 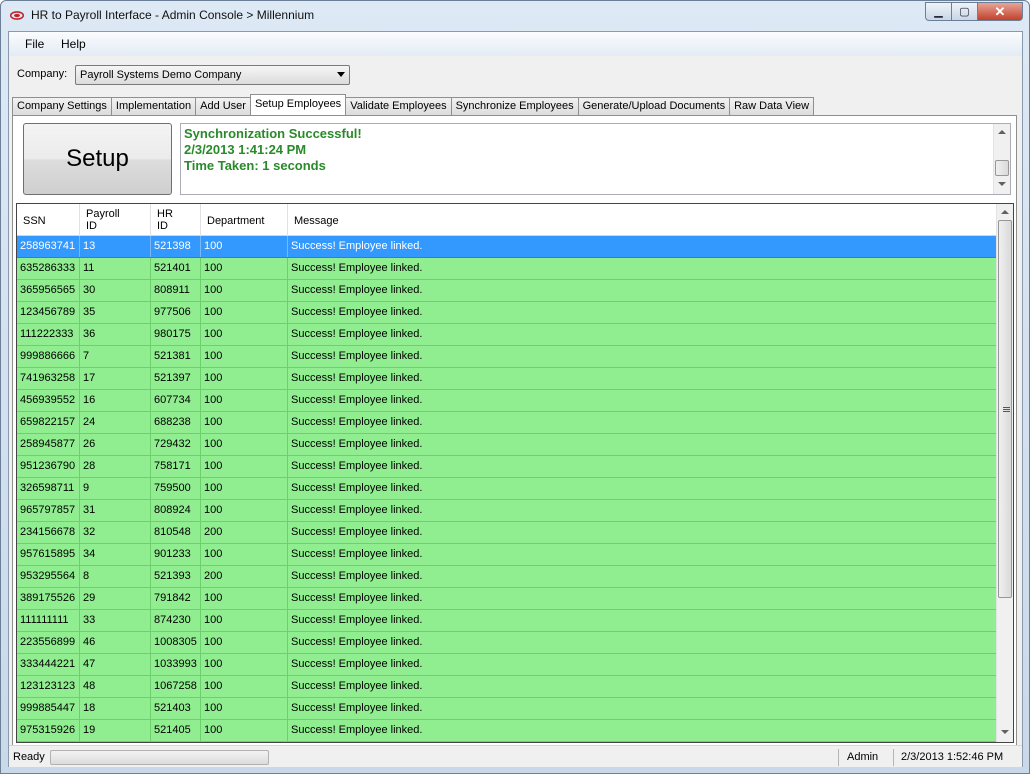 I want to click on status-text: Ready, so click(x=29, y=757).